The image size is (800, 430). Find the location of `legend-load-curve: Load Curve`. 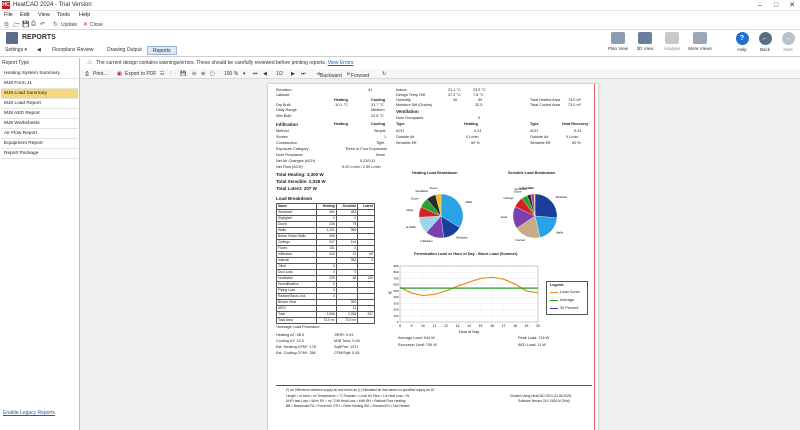

legend-load-curve: Load Curve is located at coordinates (570, 292).